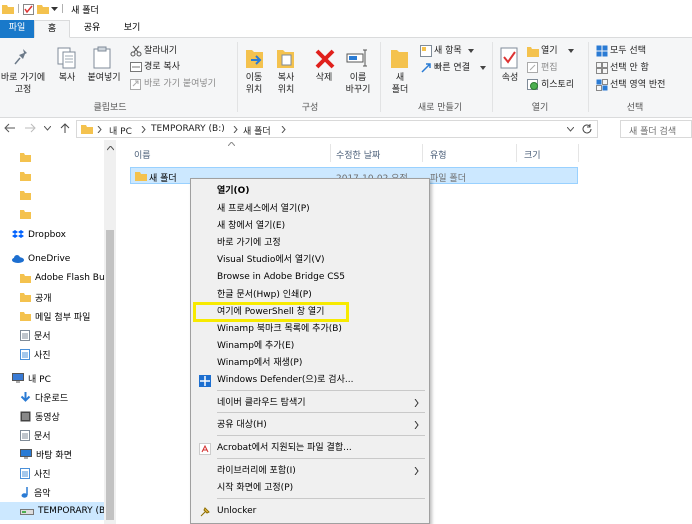  What do you see at coordinates (286, 84) in the screenshot?
I see `copy-to-button: 복사 위치` at bounding box center [286, 84].